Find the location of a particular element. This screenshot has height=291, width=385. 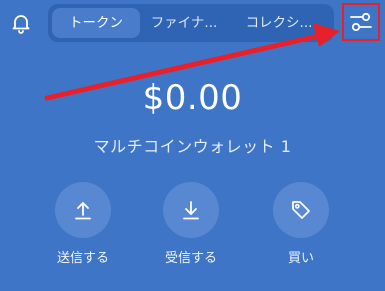

send-button: 送信する is located at coordinates (83, 224).